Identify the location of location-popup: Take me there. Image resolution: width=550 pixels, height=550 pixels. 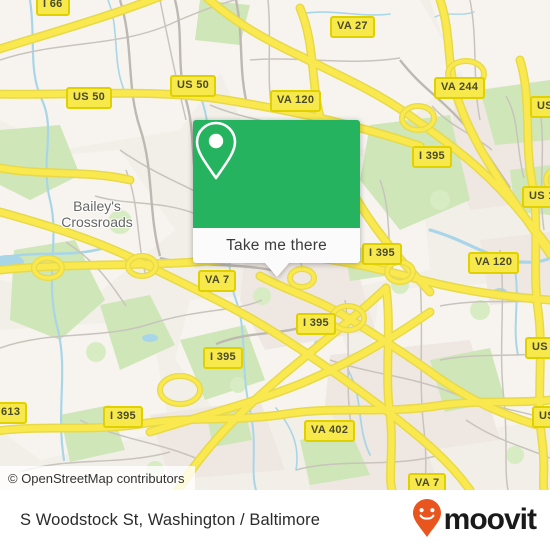
(276, 198).